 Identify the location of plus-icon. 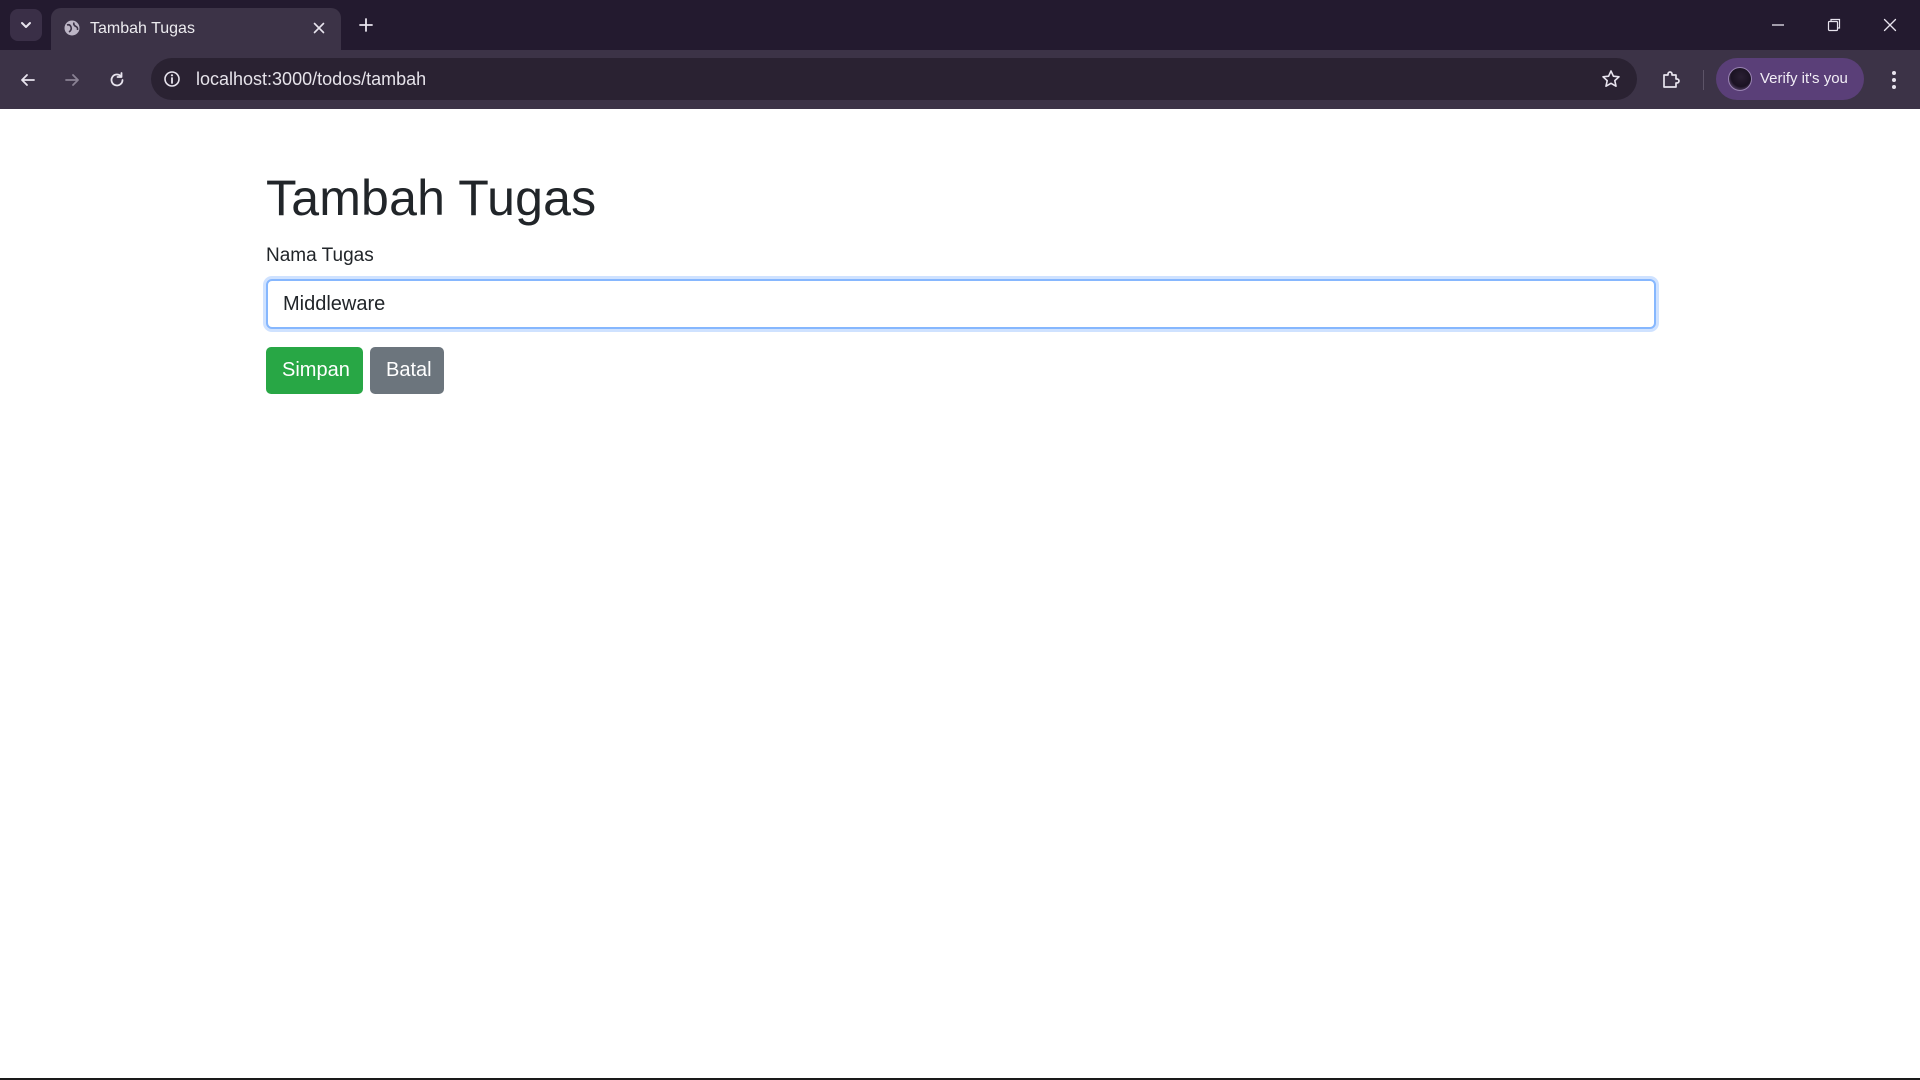
(366, 25).